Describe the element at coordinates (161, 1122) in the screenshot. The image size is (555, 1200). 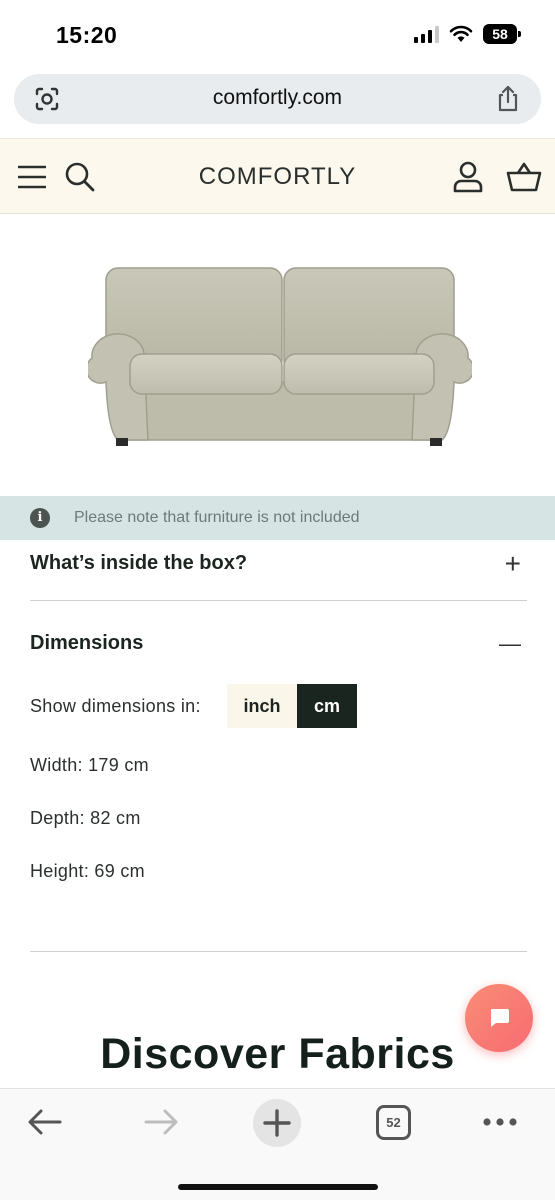
I see `forward-arrow-icon` at that location.